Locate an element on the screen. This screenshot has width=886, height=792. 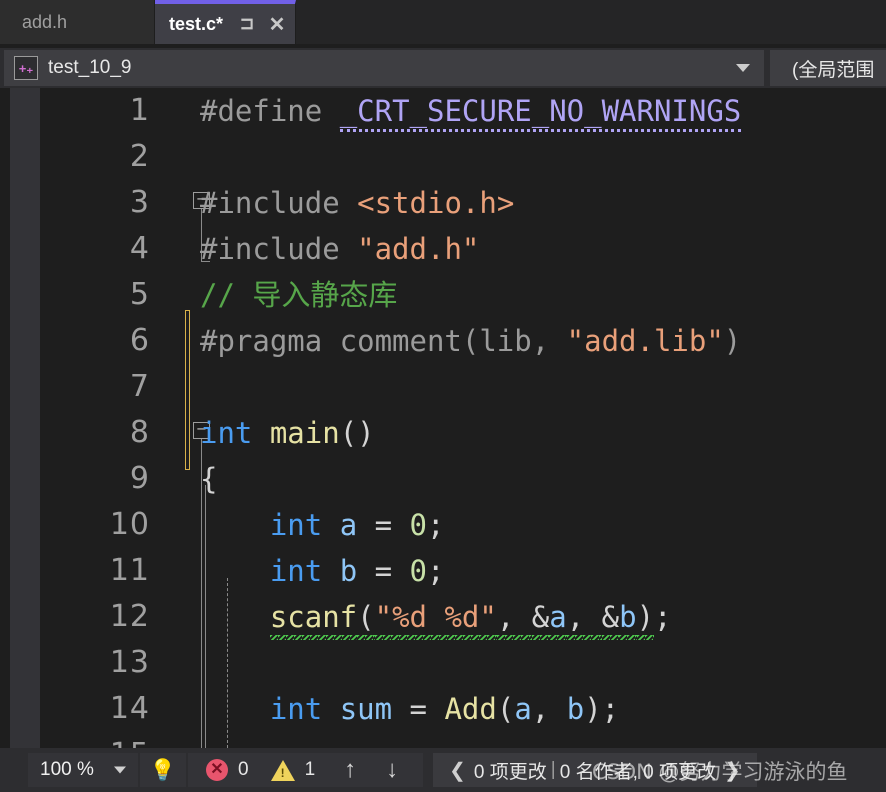
editor-tab-strip: add.h test.c* ⊐ ✕ is located at coordinates (443, 22).